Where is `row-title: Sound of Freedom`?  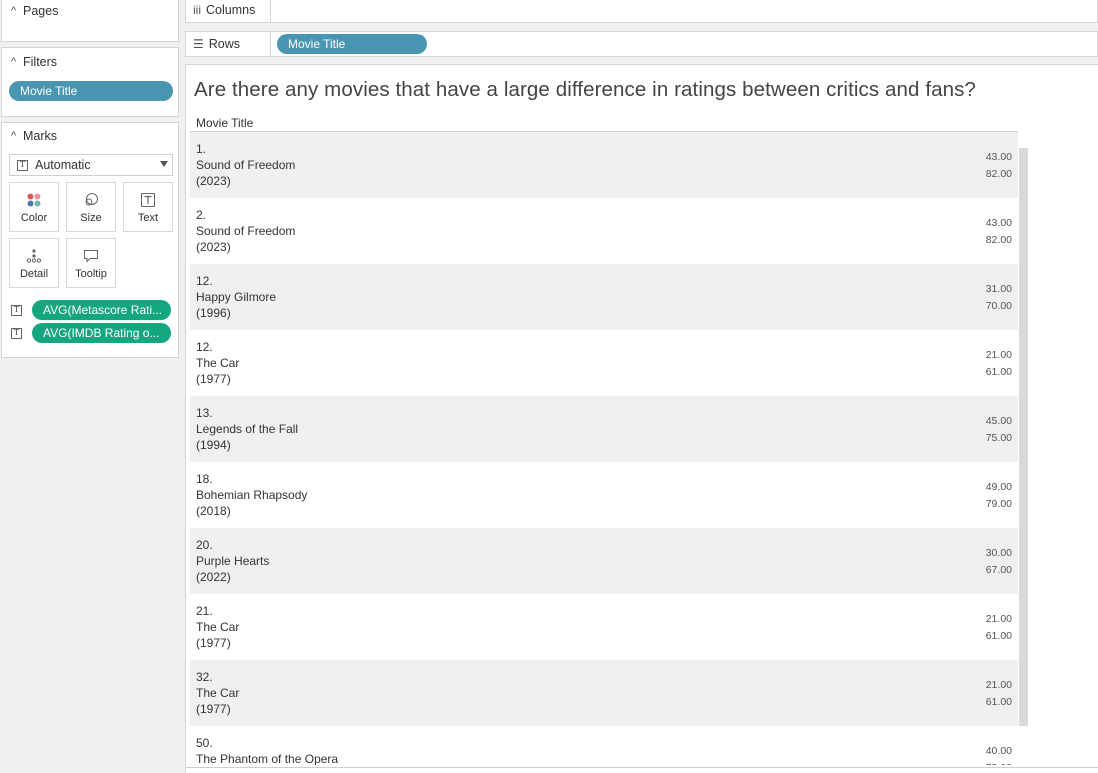
row-title: Sound of Freedom is located at coordinates (246, 165).